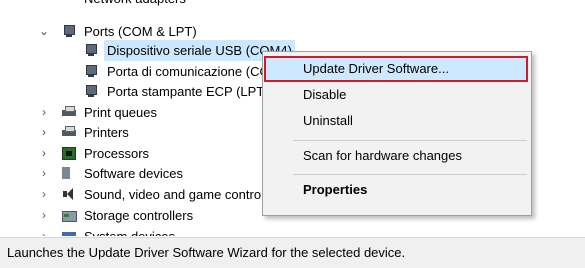  I want to click on tree-node-lpt-port: Porta stampante ECP (LPT1), so click(138, 91).